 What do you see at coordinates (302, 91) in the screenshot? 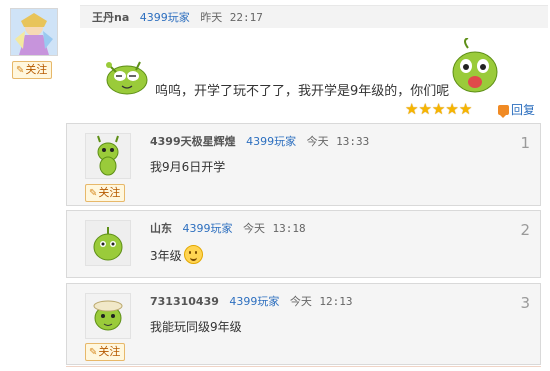
I see `post-text: 呜呜，开学了玩不了了，我开学是9年级的，你们呢` at bounding box center [302, 91].